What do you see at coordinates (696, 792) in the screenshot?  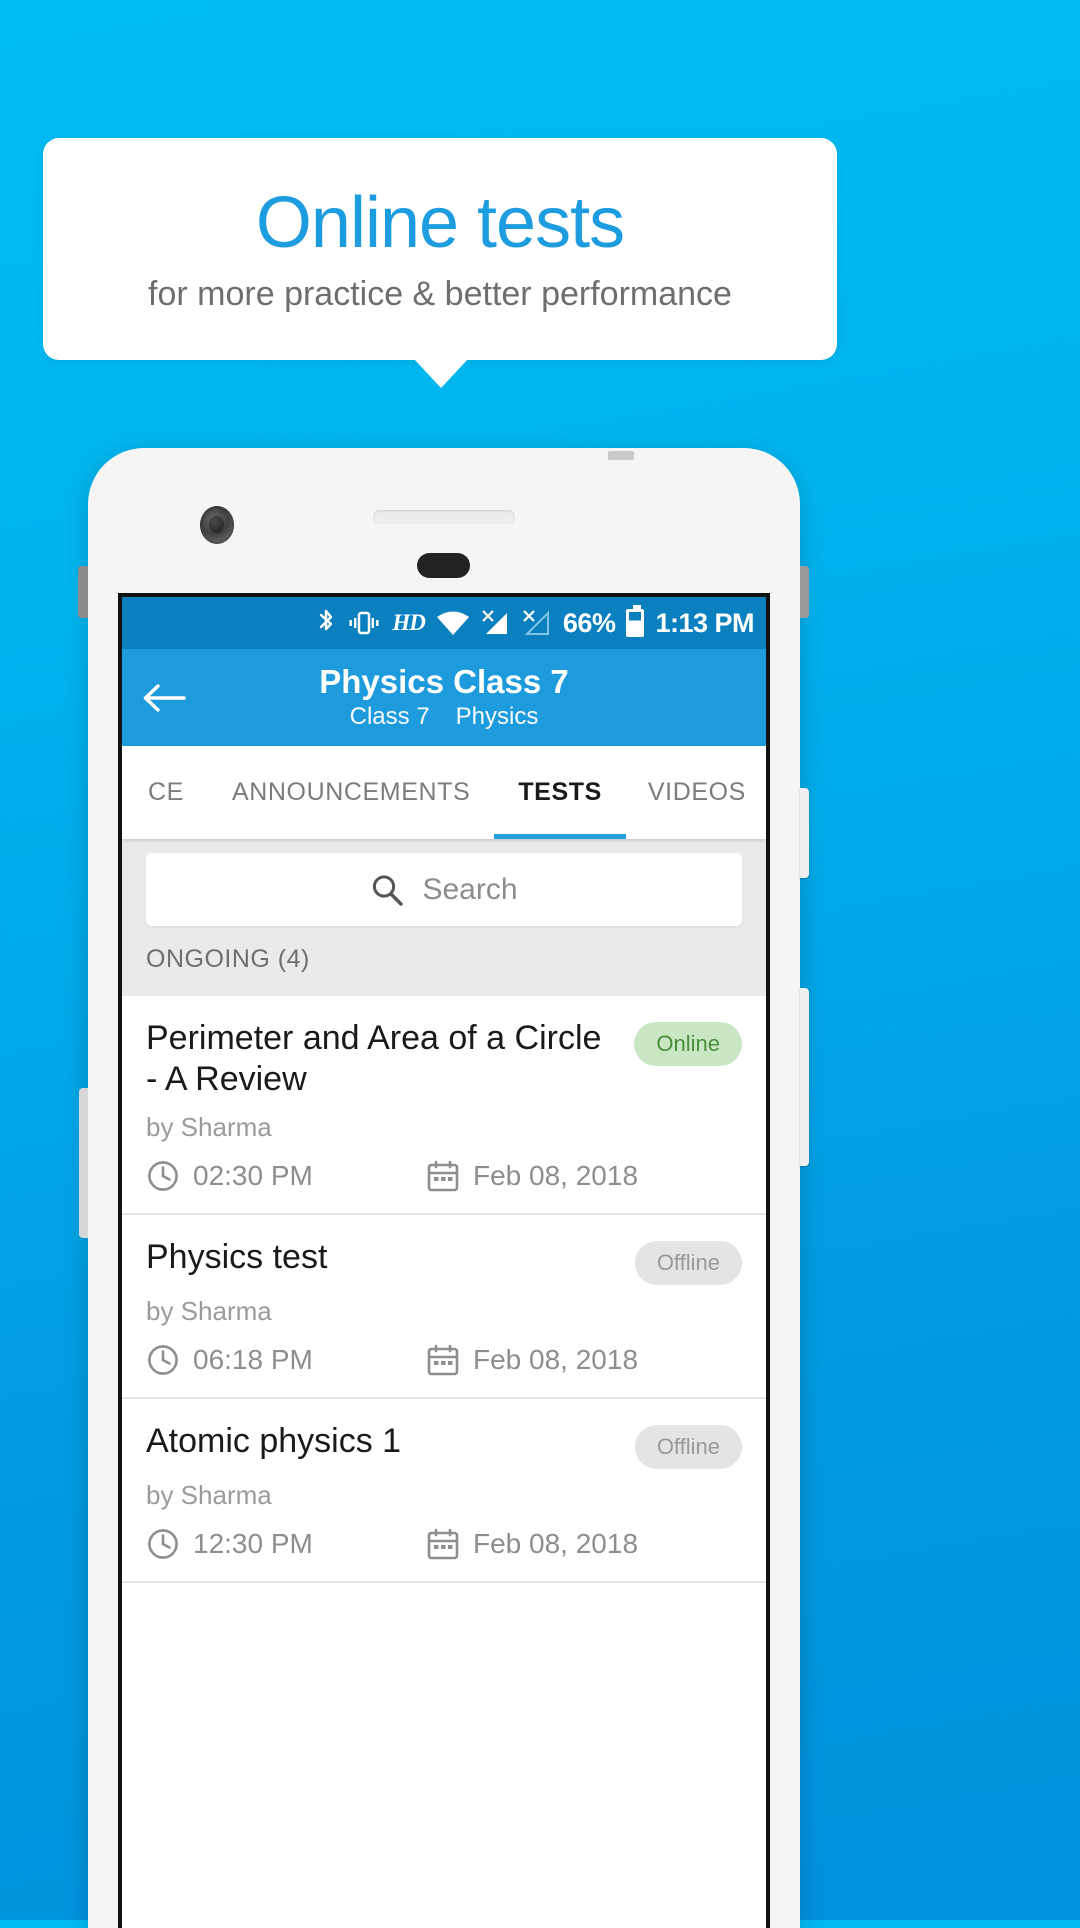 I see `tab-videos: VIDEOS` at bounding box center [696, 792].